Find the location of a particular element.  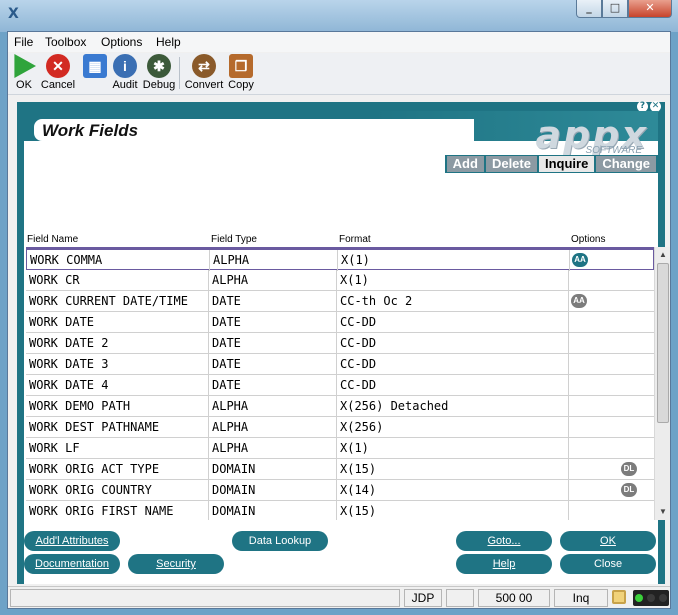

field-name-cell: WORK CURRENT DATE/TIME is located at coordinates (117, 301).